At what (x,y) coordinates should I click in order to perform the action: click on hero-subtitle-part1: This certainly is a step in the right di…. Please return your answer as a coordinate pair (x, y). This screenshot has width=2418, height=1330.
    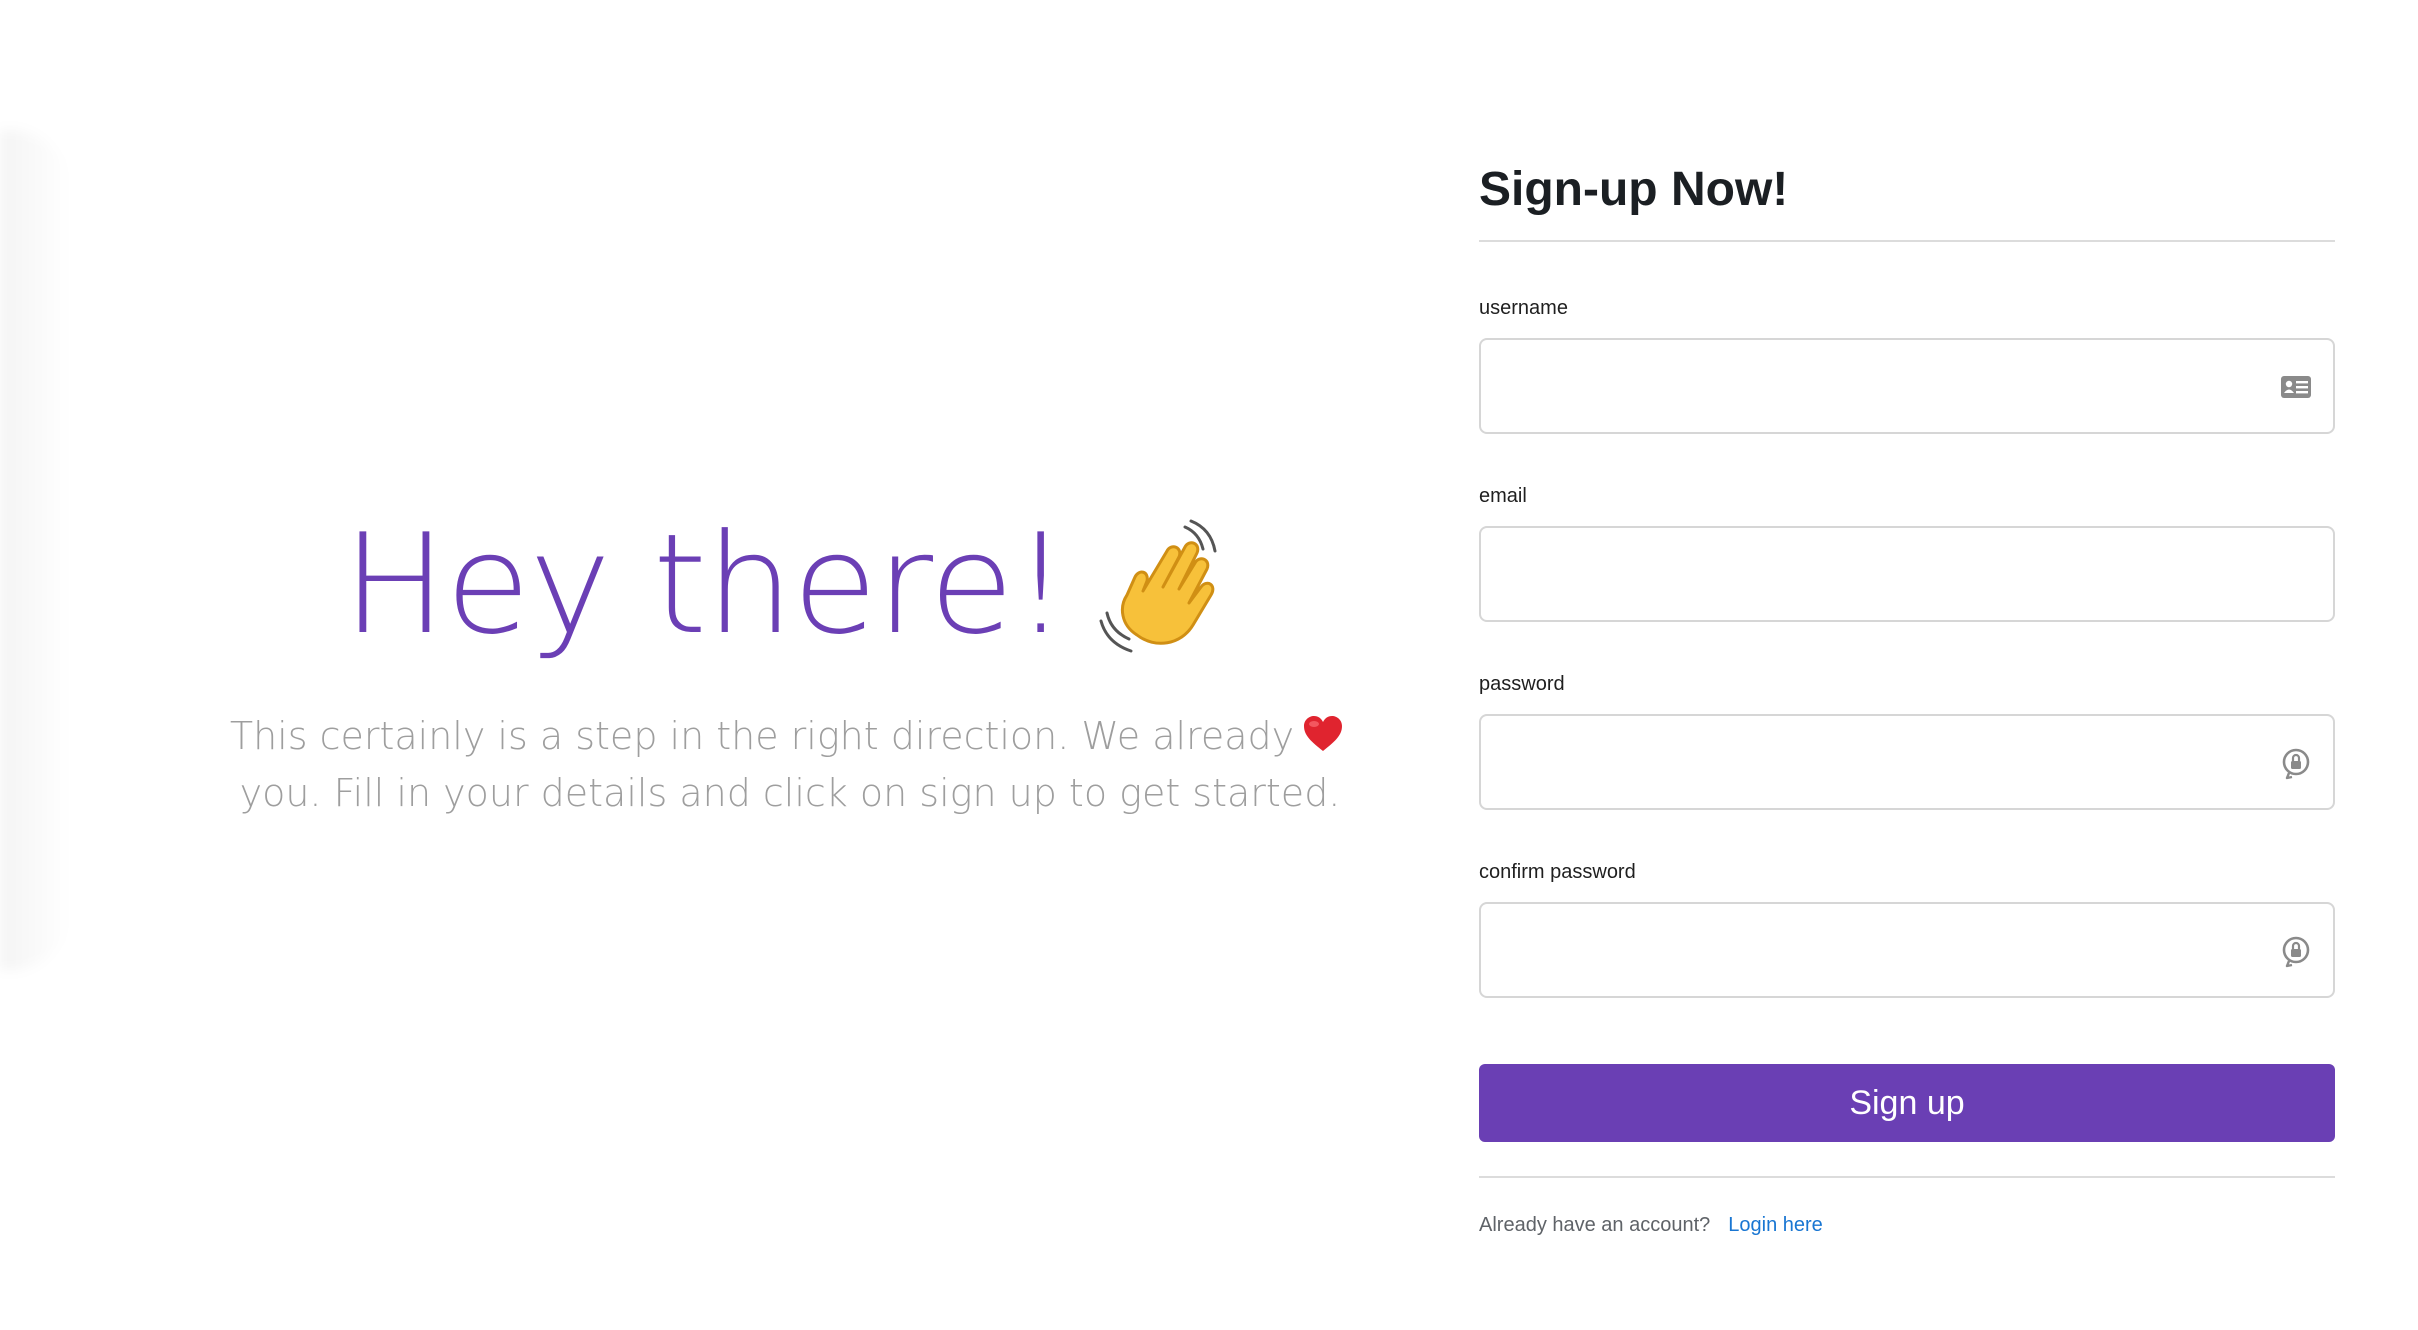
    Looking at the image, I should click on (762, 736).